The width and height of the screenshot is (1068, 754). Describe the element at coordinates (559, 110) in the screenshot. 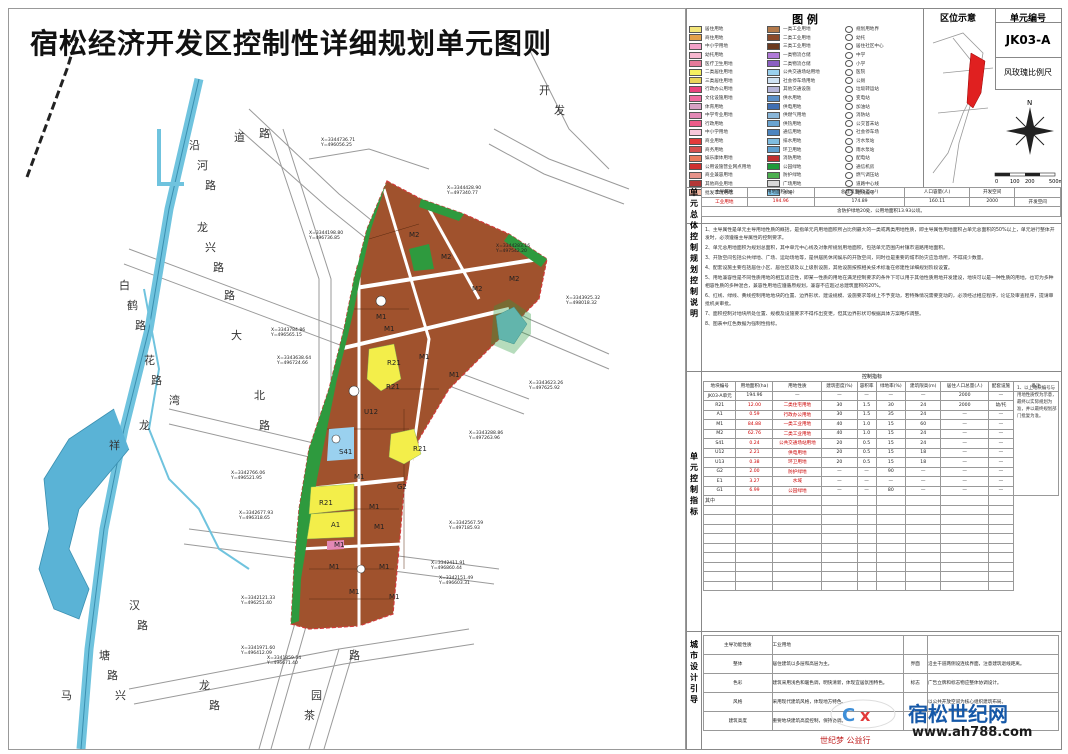

I see `road-label: 发` at that location.